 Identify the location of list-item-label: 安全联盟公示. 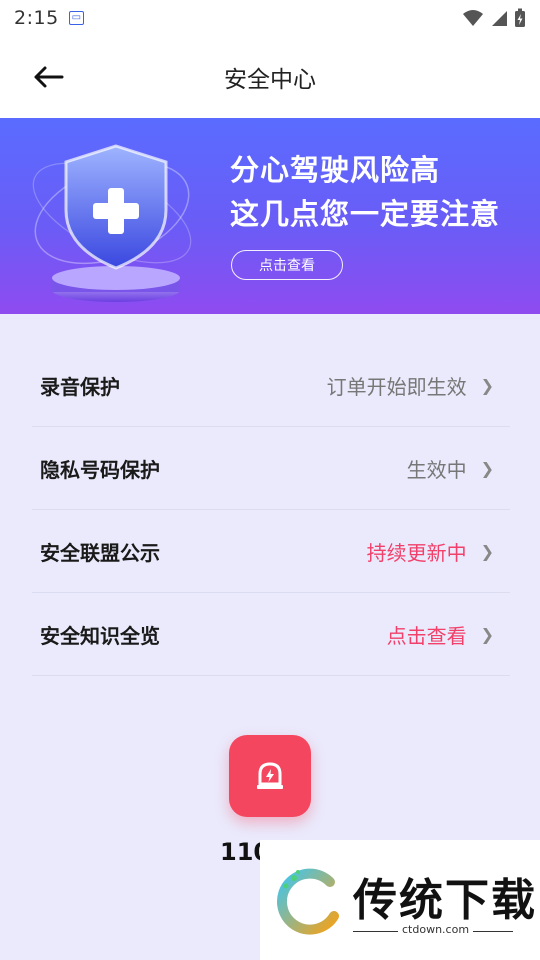
(100, 552).